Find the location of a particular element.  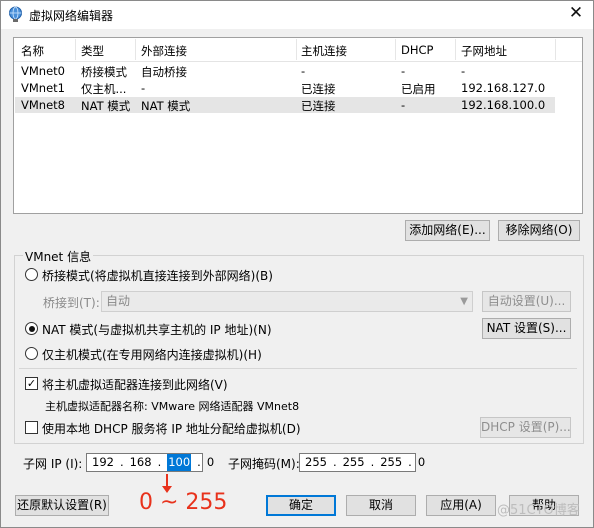

column-header-name: 名称 is located at coordinates (32, 51).